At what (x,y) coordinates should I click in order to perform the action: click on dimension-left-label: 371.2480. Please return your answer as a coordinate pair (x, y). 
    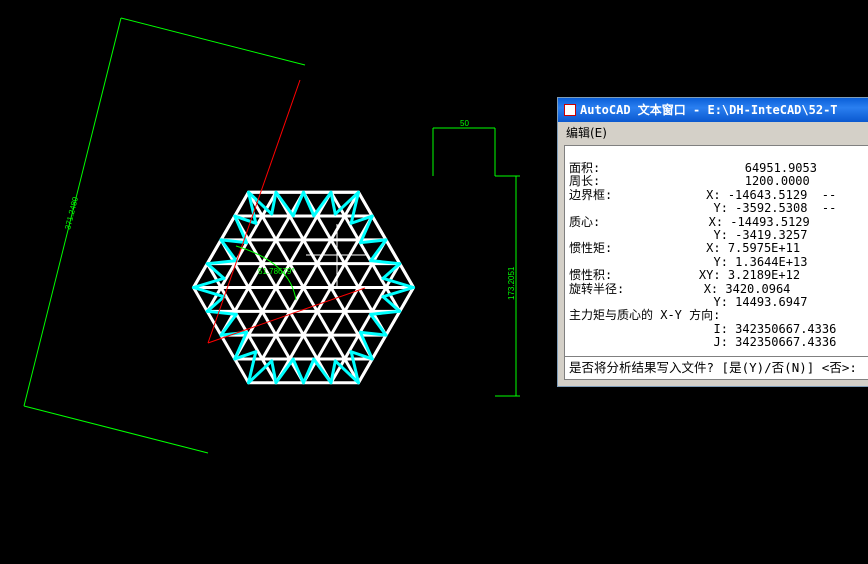
    Looking at the image, I should click on (71, 212).